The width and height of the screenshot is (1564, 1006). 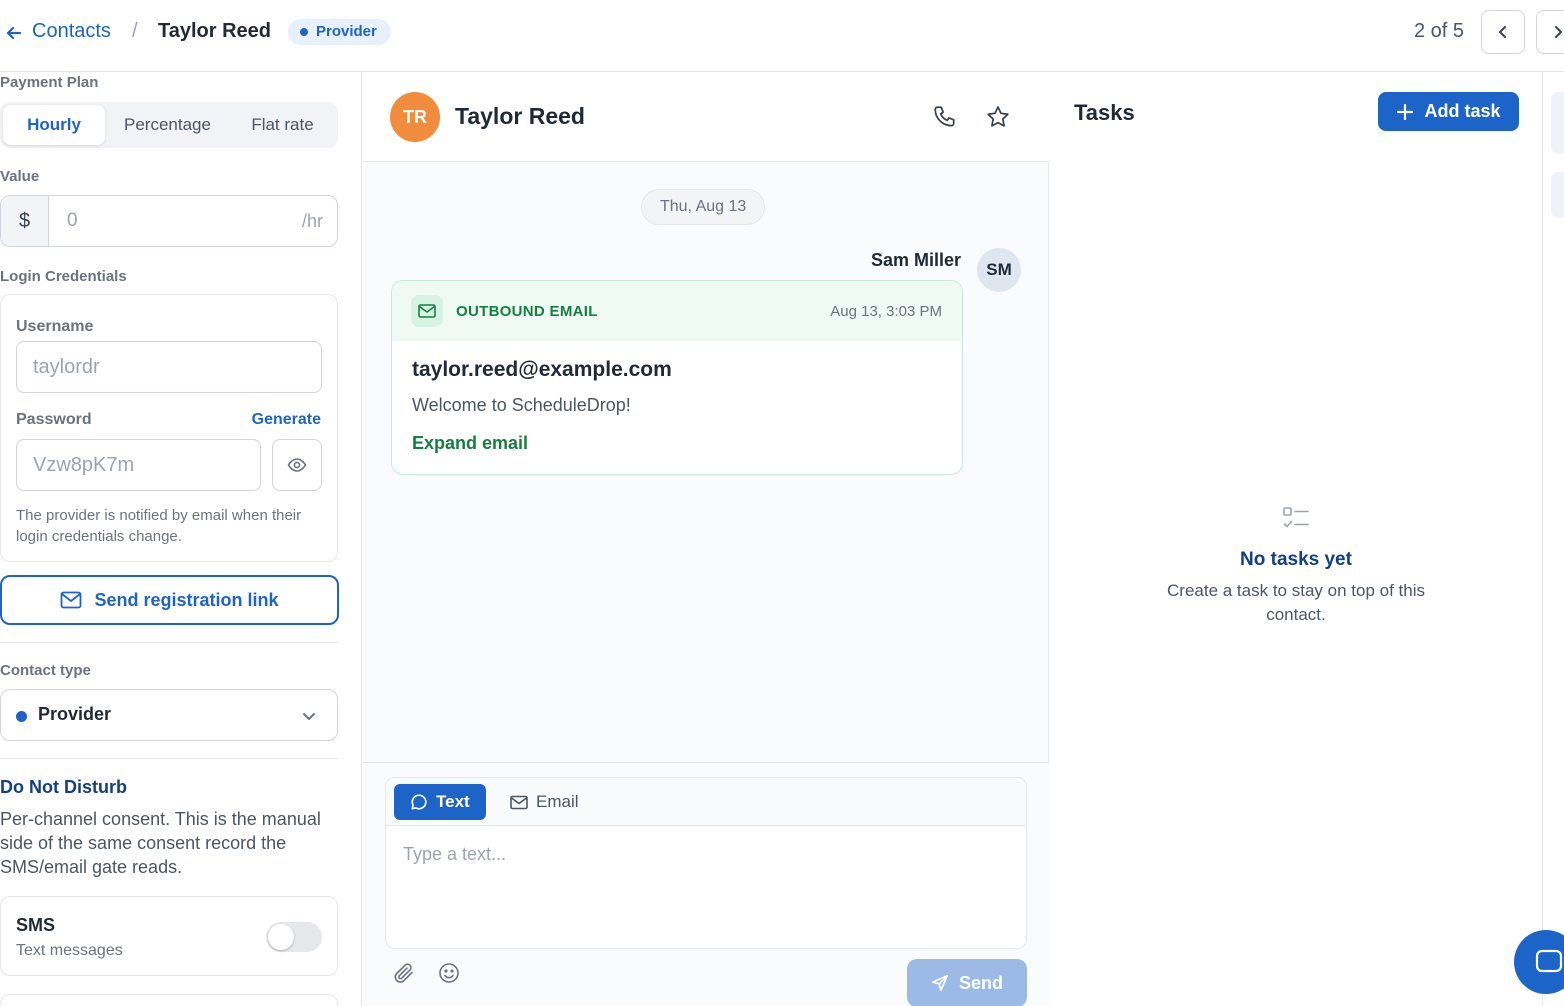 I want to click on contact-avatar: TR, so click(x=415, y=117).